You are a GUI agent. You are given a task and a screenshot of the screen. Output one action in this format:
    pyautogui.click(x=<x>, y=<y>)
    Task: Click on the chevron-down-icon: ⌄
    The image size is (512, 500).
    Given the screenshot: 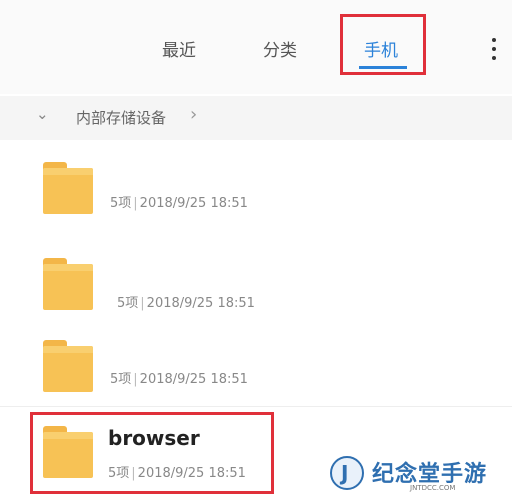 What is the action you would take?
    pyautogui.click(x=42, y=114)
    